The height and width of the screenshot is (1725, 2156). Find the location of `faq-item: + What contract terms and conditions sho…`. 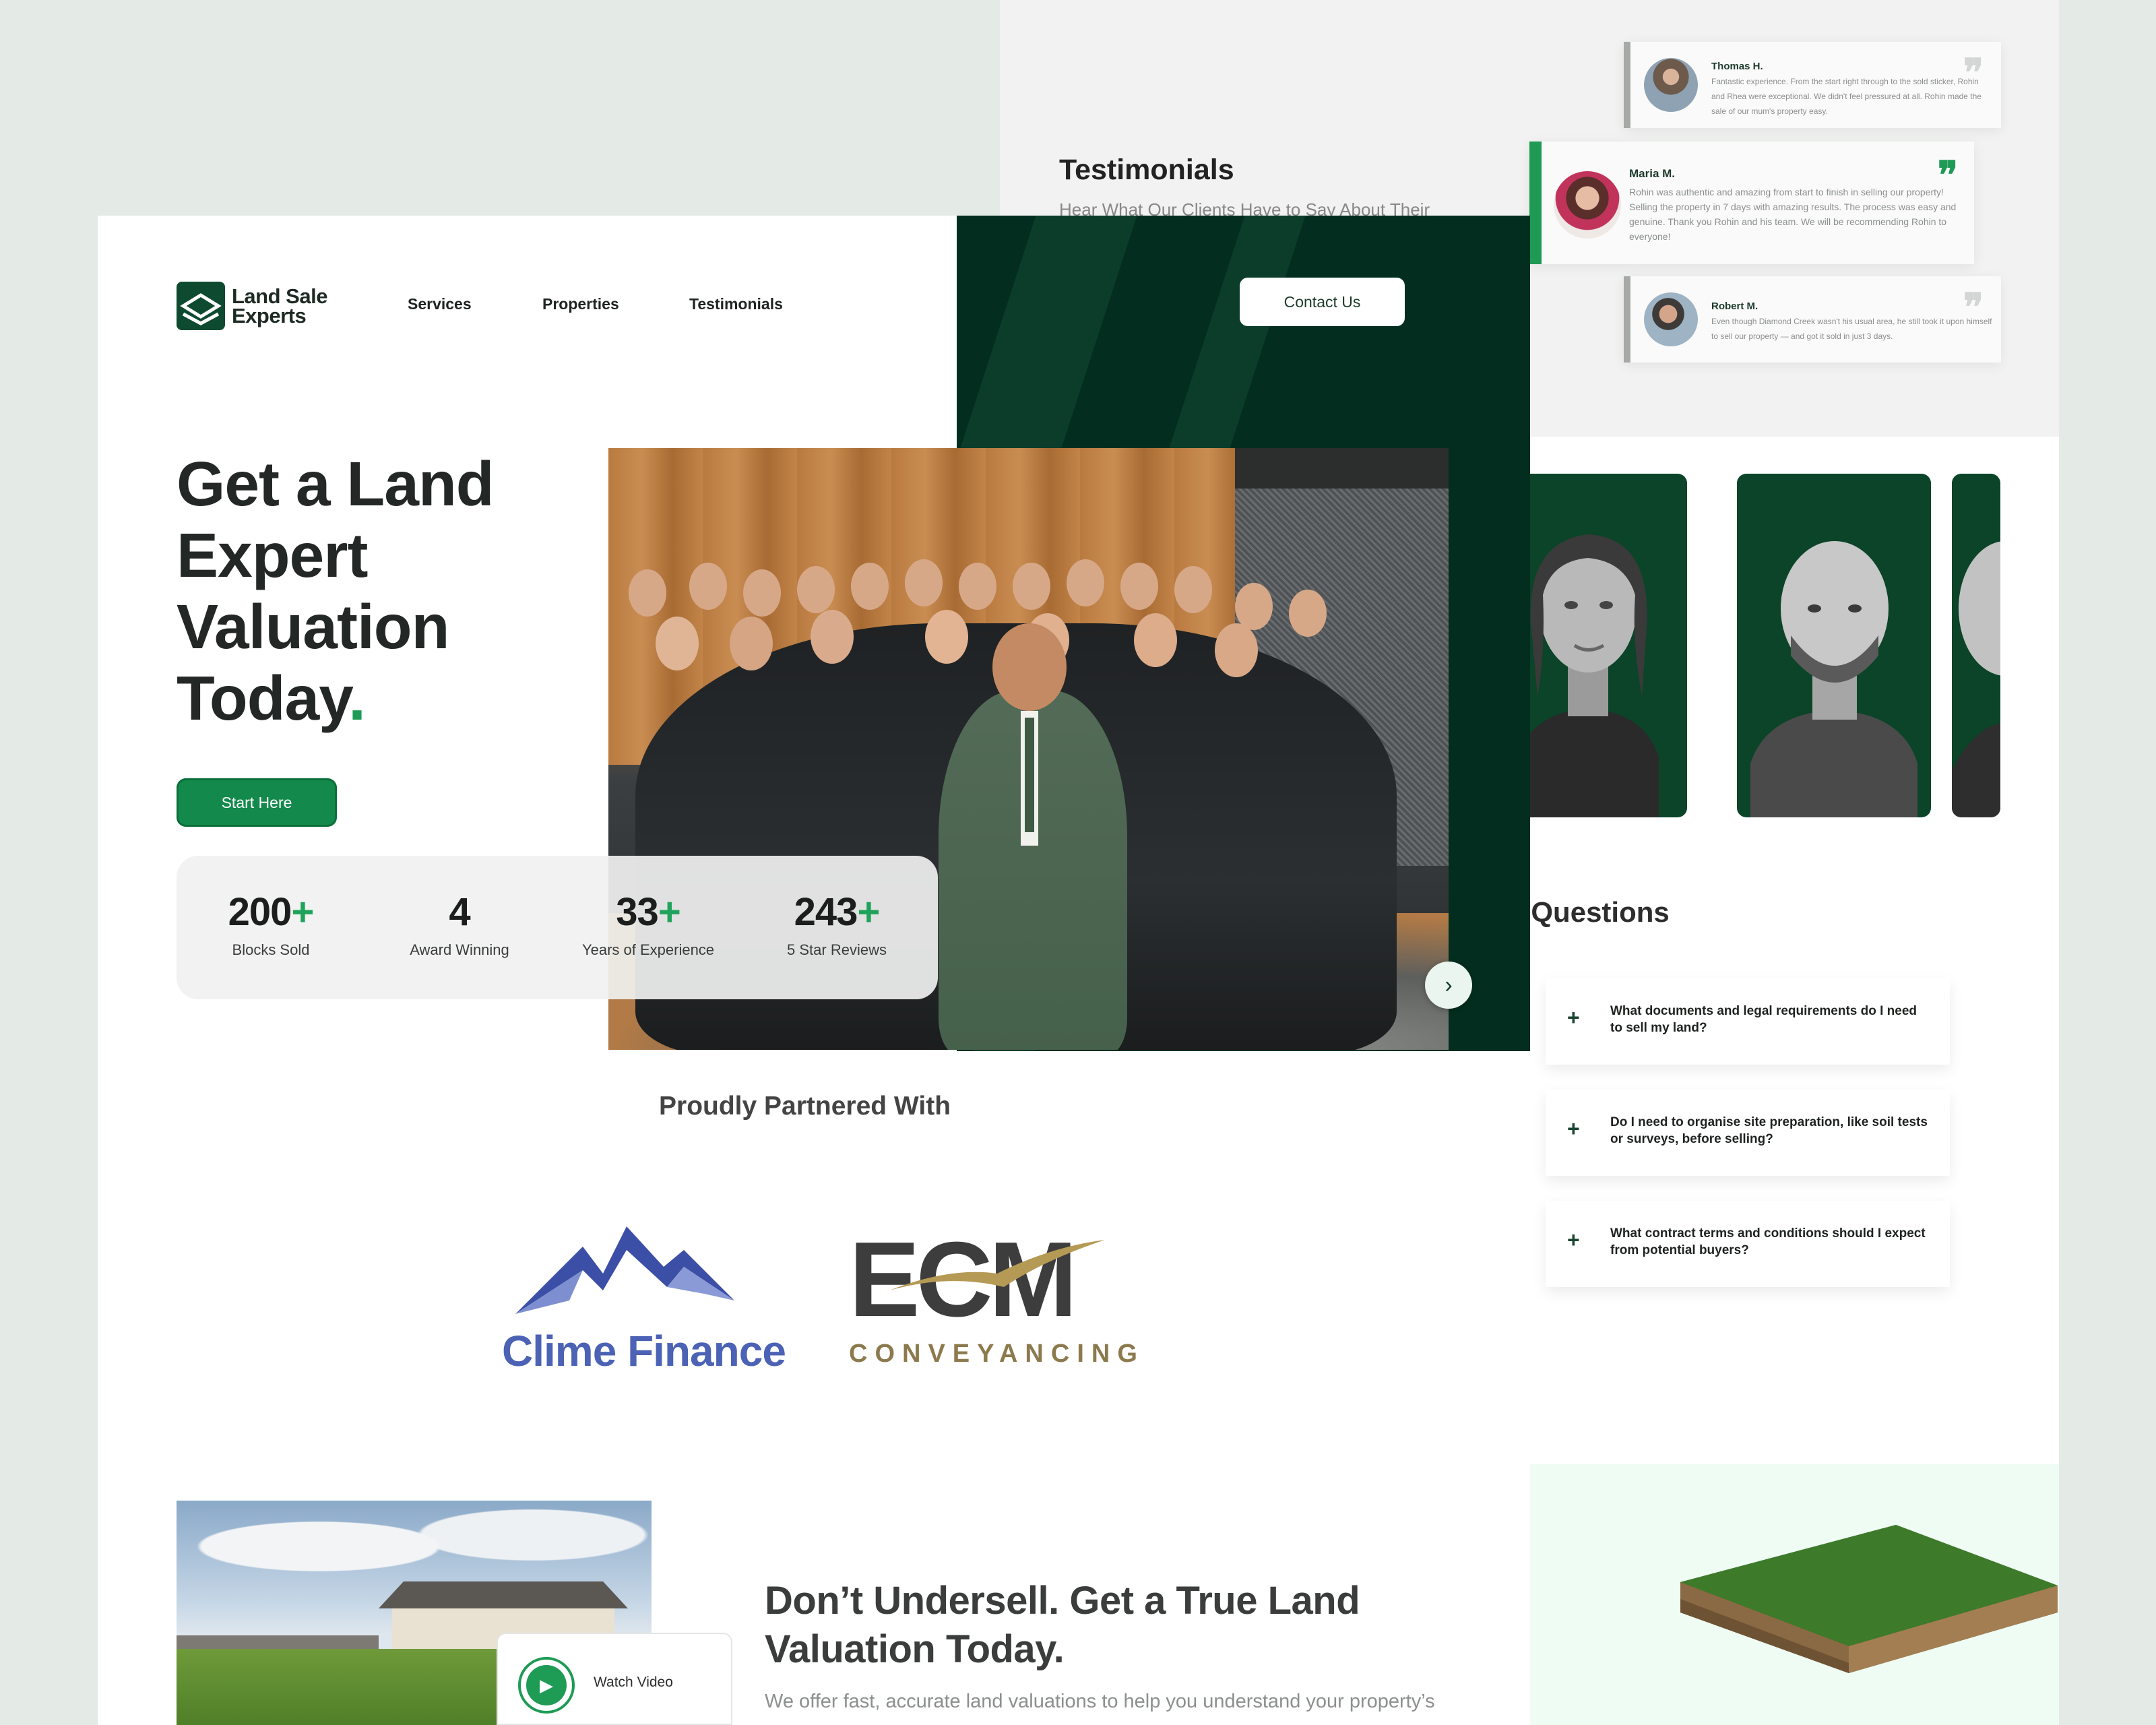

faq-item: + What contract terms and conditions sho… is located at coordinates (1748, 1244).